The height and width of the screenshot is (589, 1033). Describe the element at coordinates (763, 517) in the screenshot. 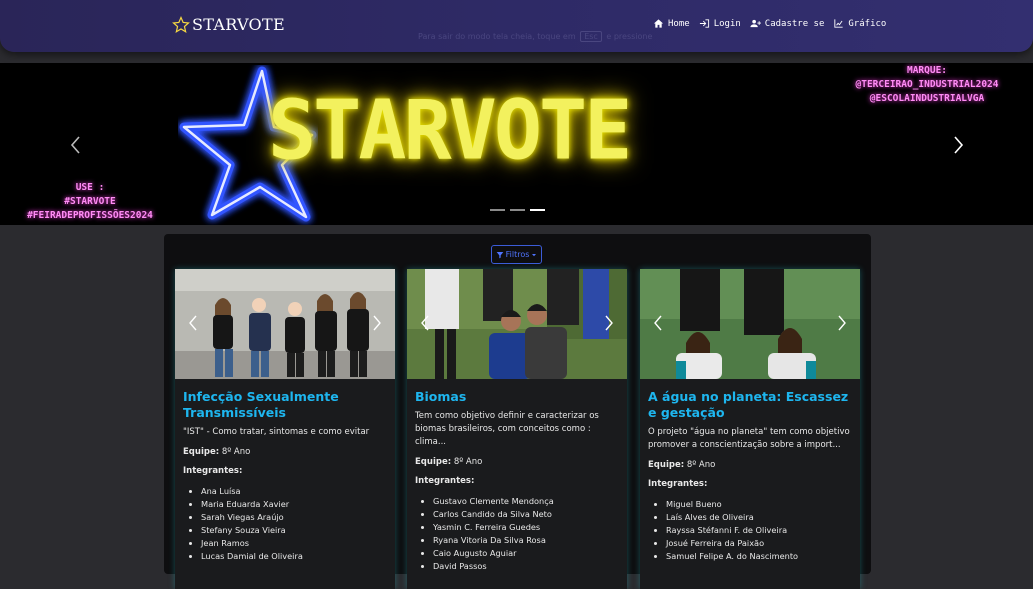

I see `member-item: Laís Alves de Oliveira` at that location.